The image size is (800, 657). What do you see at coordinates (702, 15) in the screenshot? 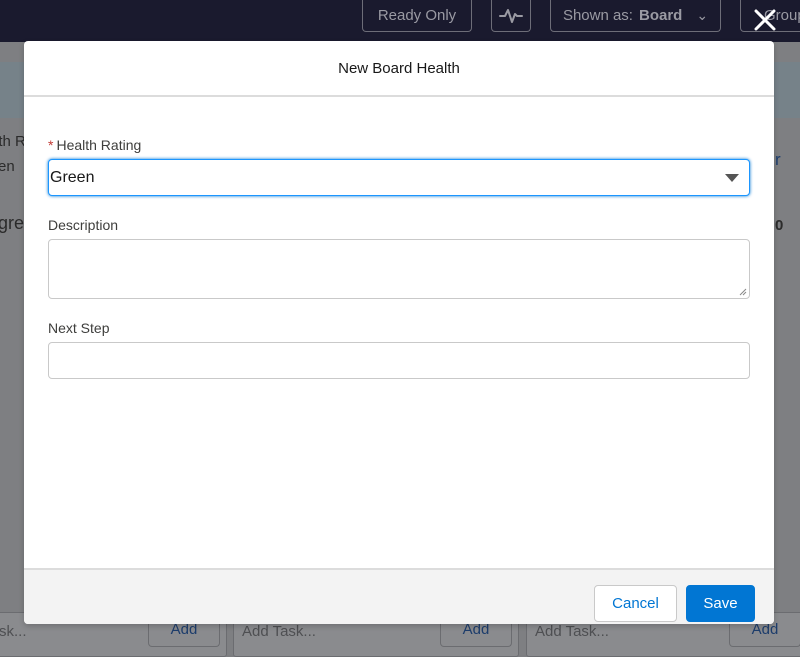
I see `chevron-down-icon: ⌄` at bounding box center [702, 15].